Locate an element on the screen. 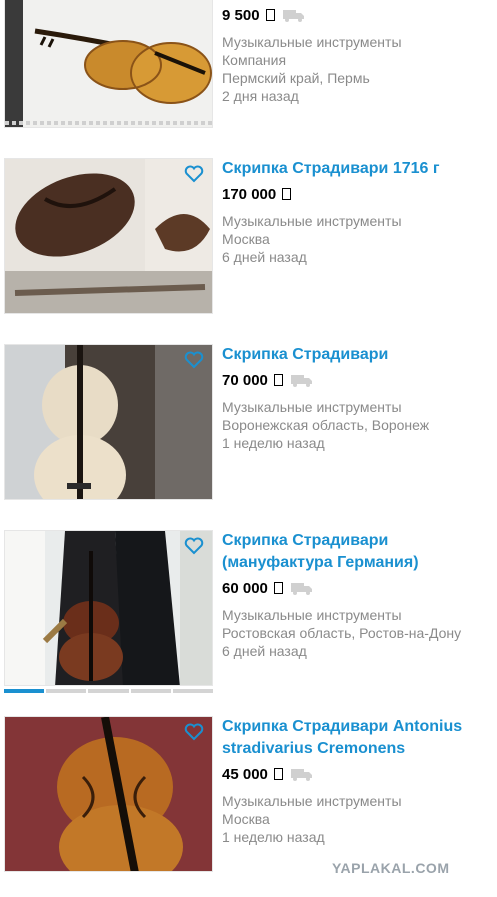 This screenshot has height=897, width=497. image-carousel-indicator is located at coordinates (109, 691).